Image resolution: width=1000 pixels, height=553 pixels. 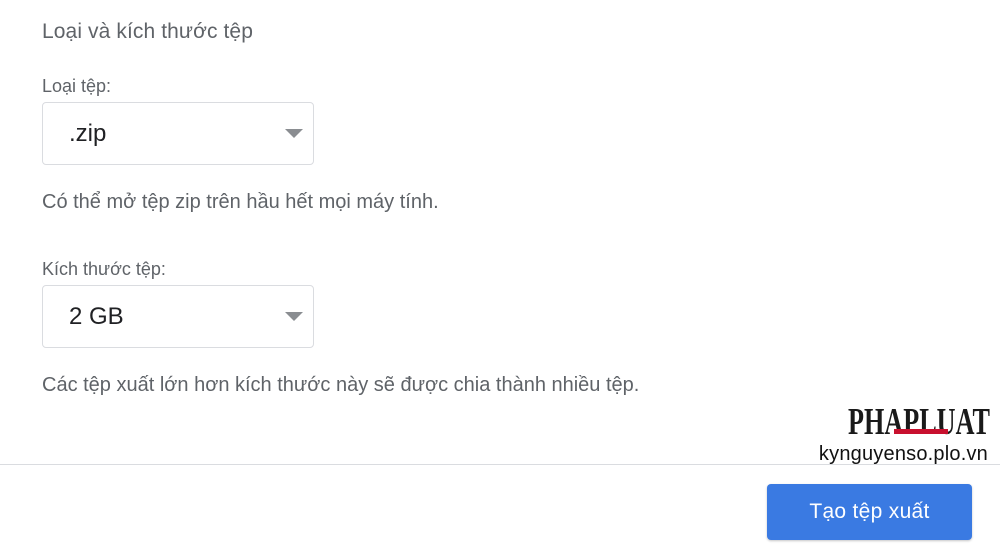 What do you see at coordinates (178, 316) in the screenshot?
I see `file-size-select: 2 GB` at bounding box center [178, 316].